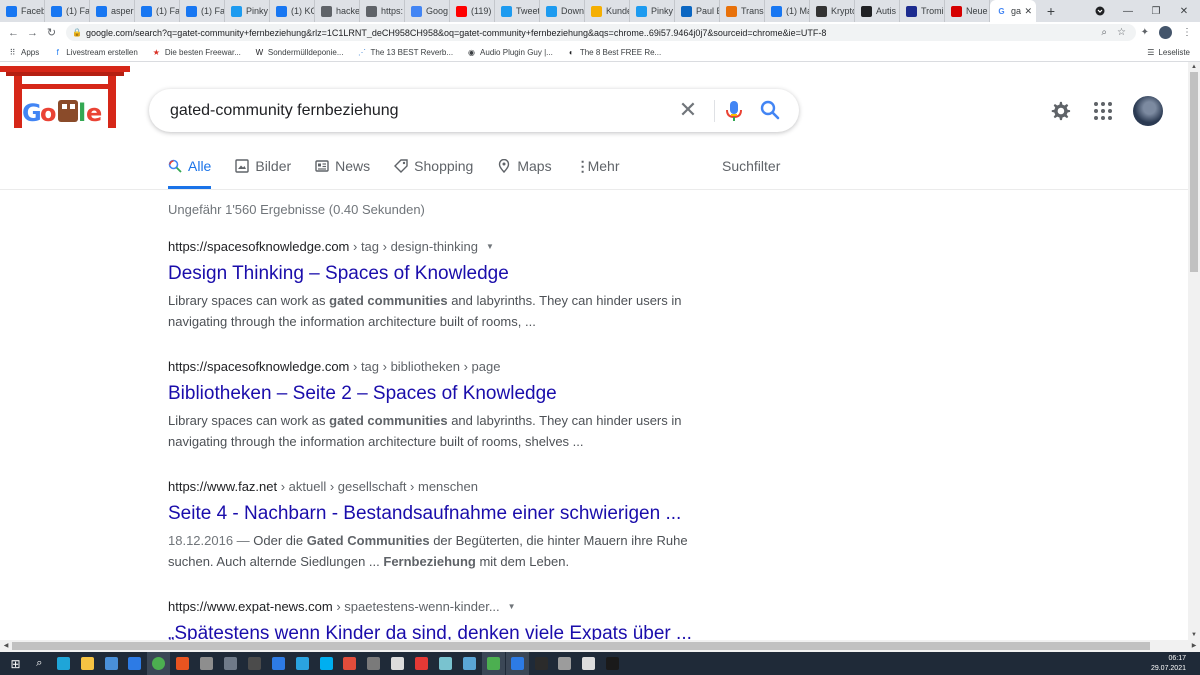  I want to click on search-icon, so click(770, 110).